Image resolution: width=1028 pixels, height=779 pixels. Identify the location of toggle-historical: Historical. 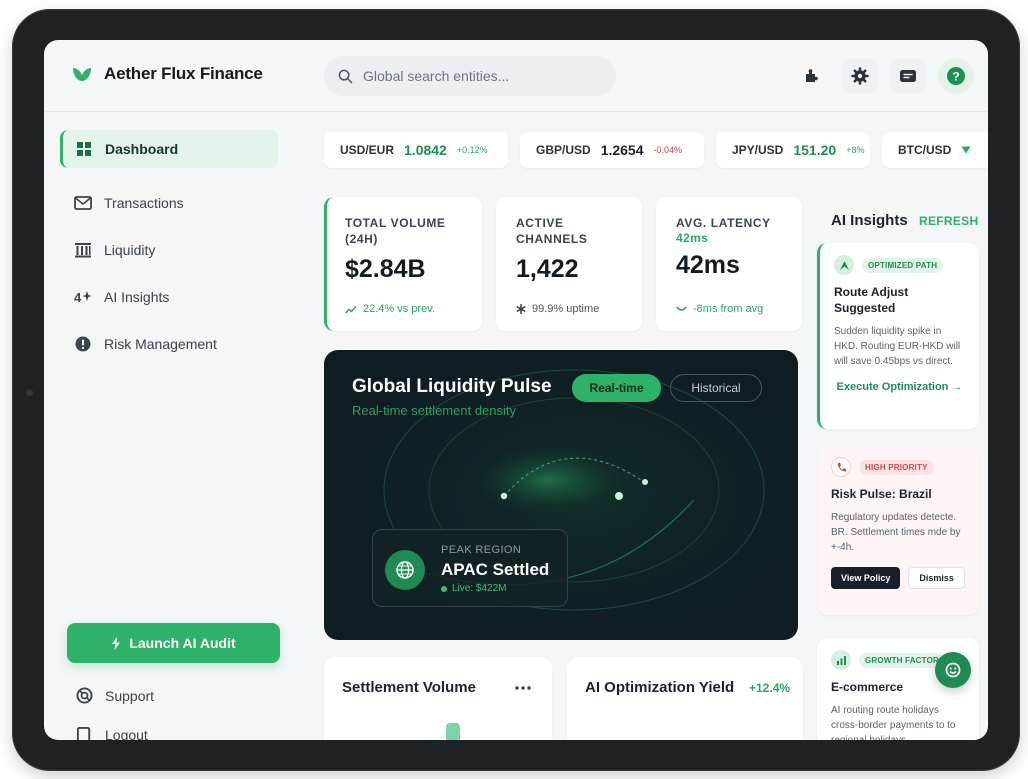
(716, 388).